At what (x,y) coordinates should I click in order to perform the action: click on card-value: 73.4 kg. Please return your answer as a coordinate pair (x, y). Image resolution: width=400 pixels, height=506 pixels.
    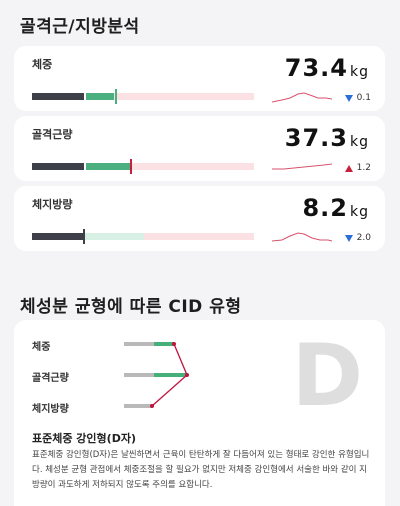
    Looking at the image, I should click on (326, 68).